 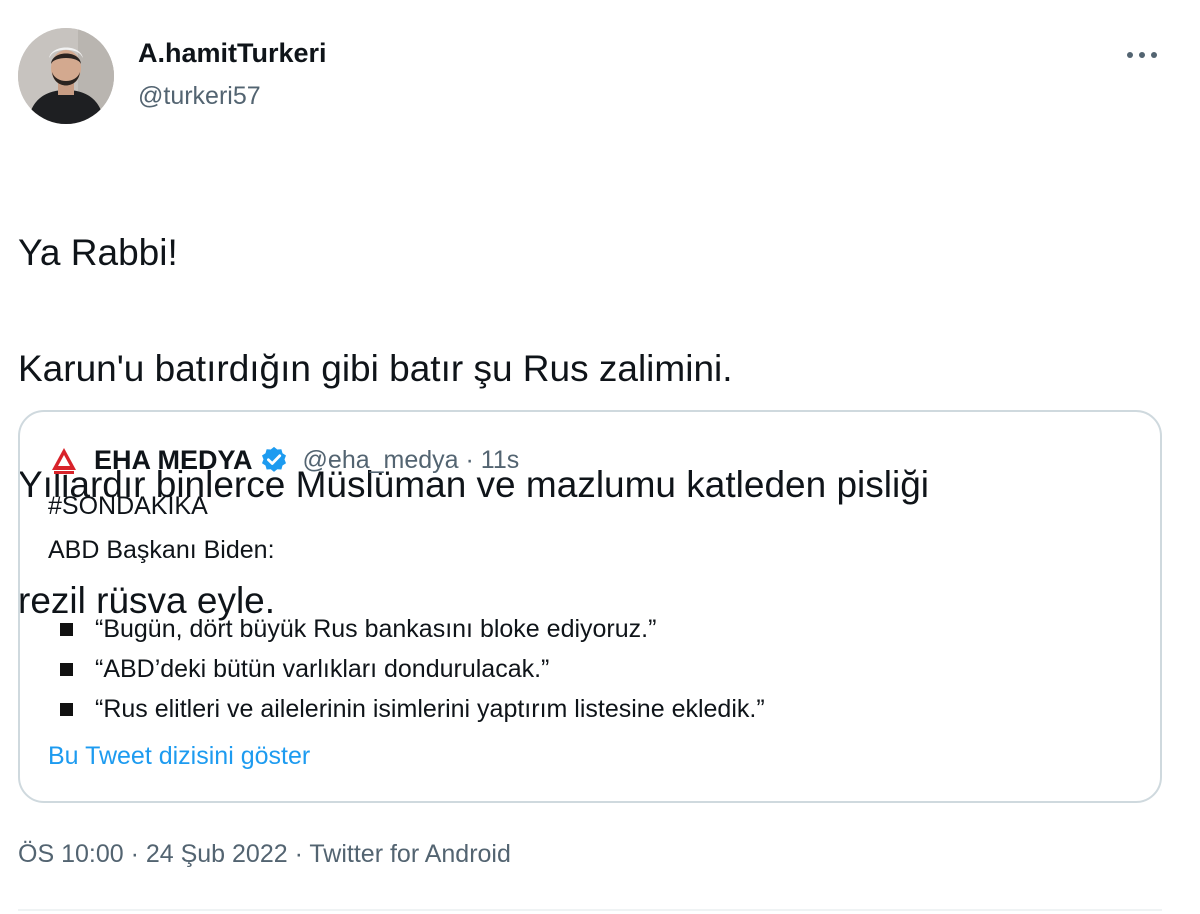 What do you see at coordinates (273, 459) in the screenshot?
I see `verified-badge-icon` at bounding box center [273, 459].